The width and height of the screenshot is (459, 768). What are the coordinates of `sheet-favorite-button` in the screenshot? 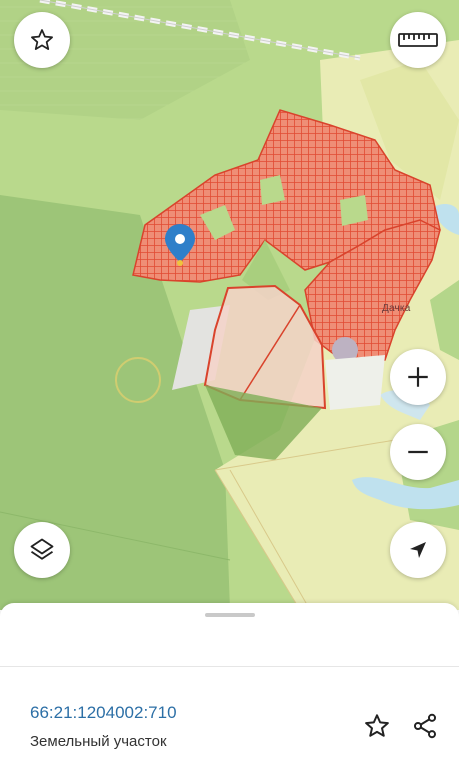 It's located at (377, 726).